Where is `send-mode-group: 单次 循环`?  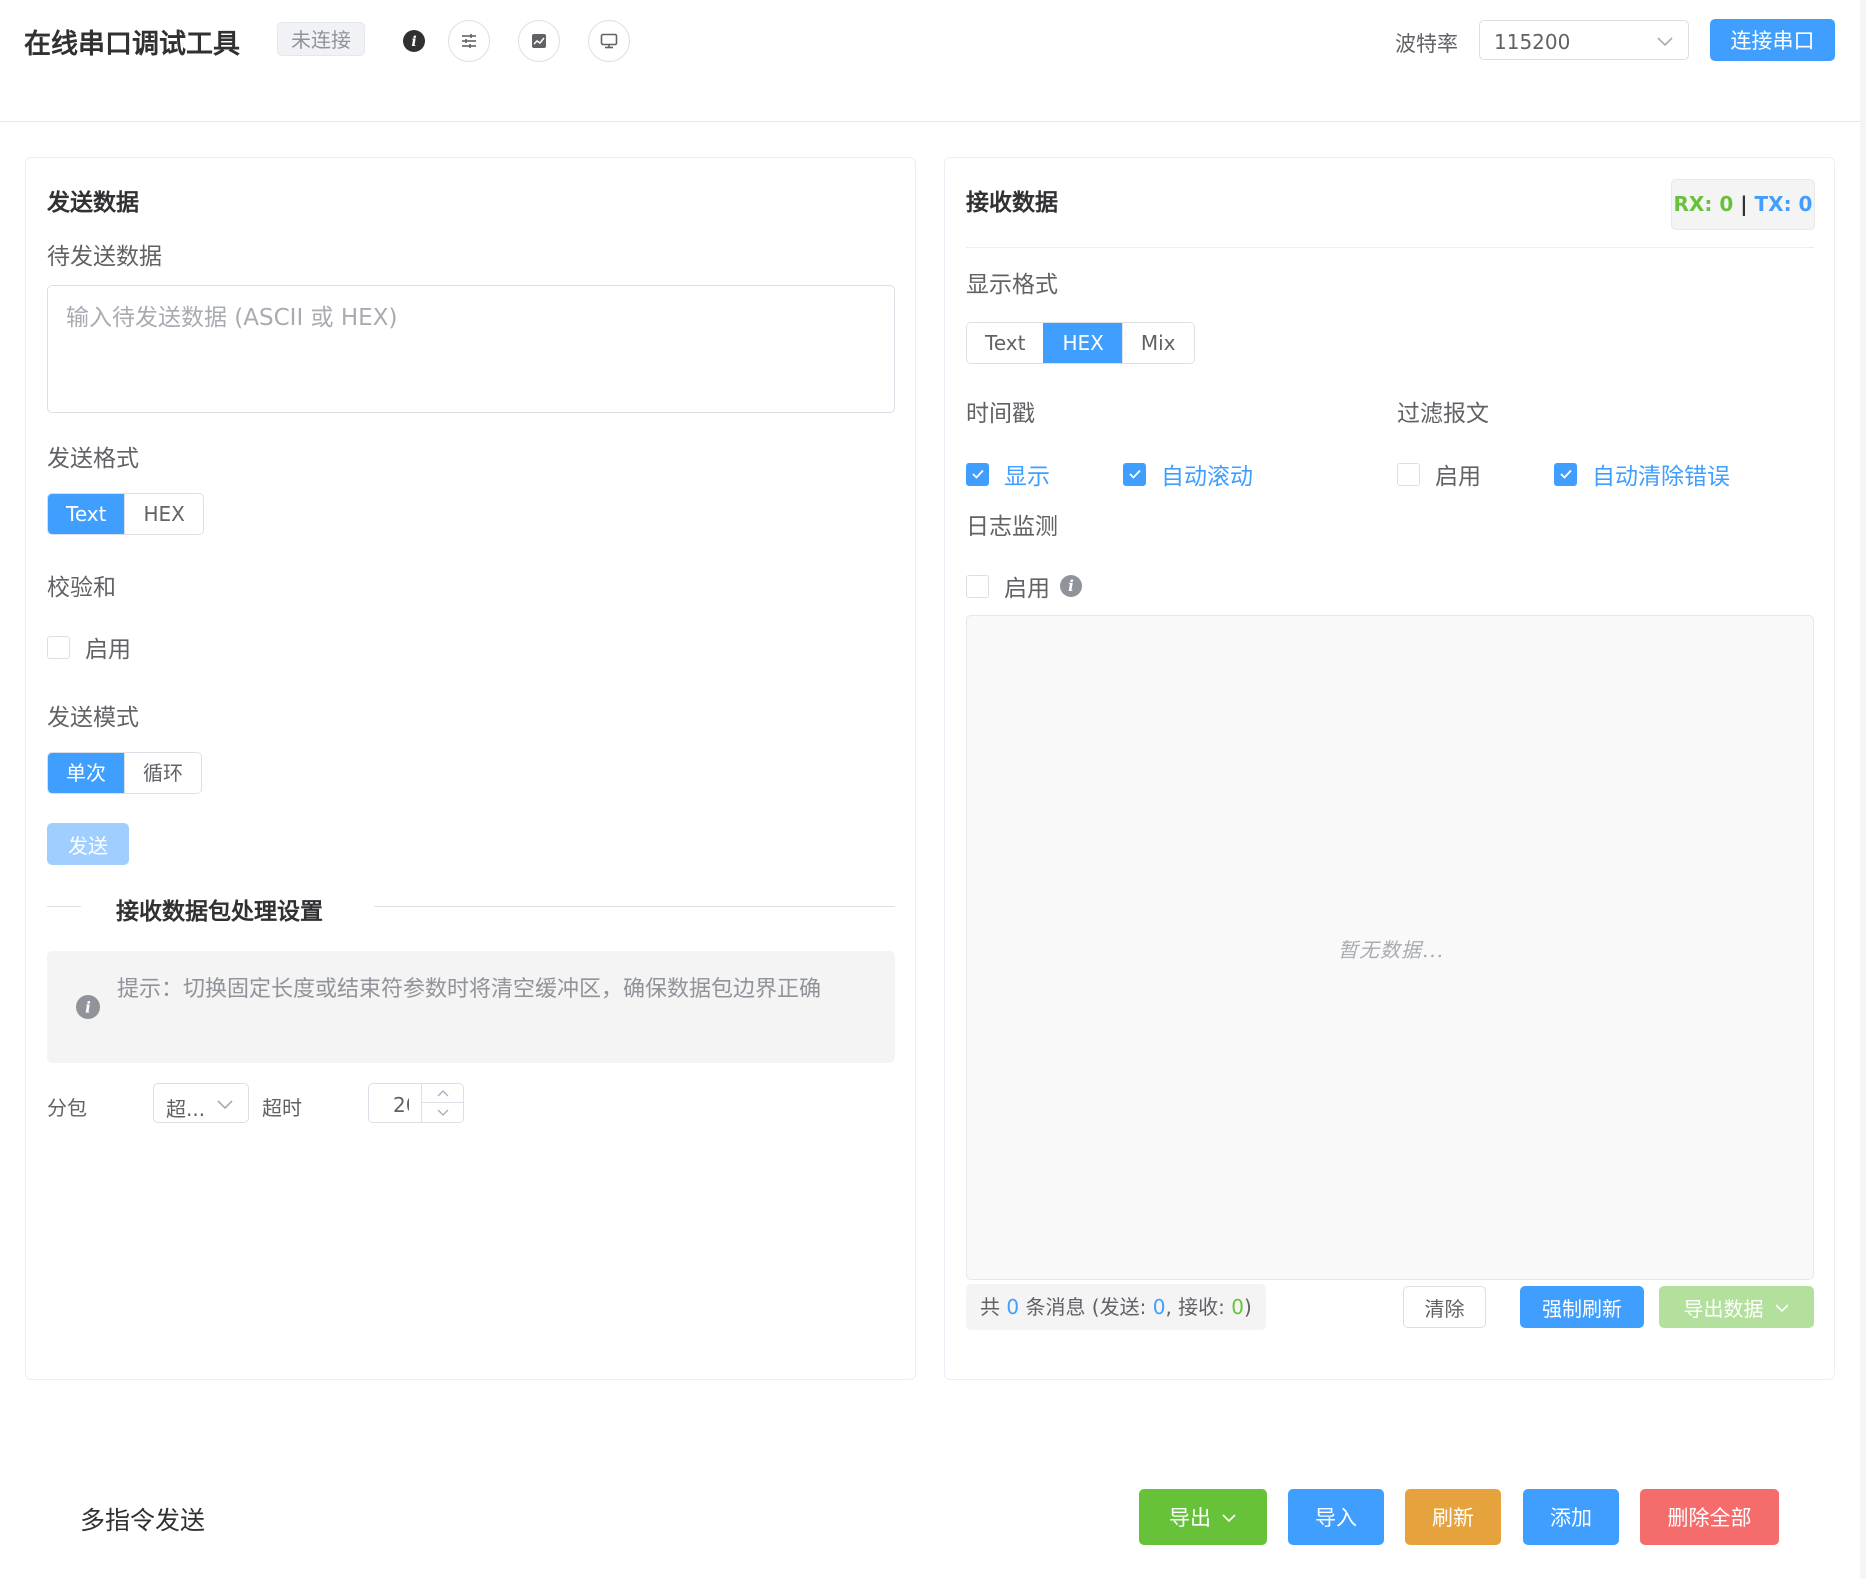 send-mode-group: 单次 循环 is located at coordinates (124, 773).